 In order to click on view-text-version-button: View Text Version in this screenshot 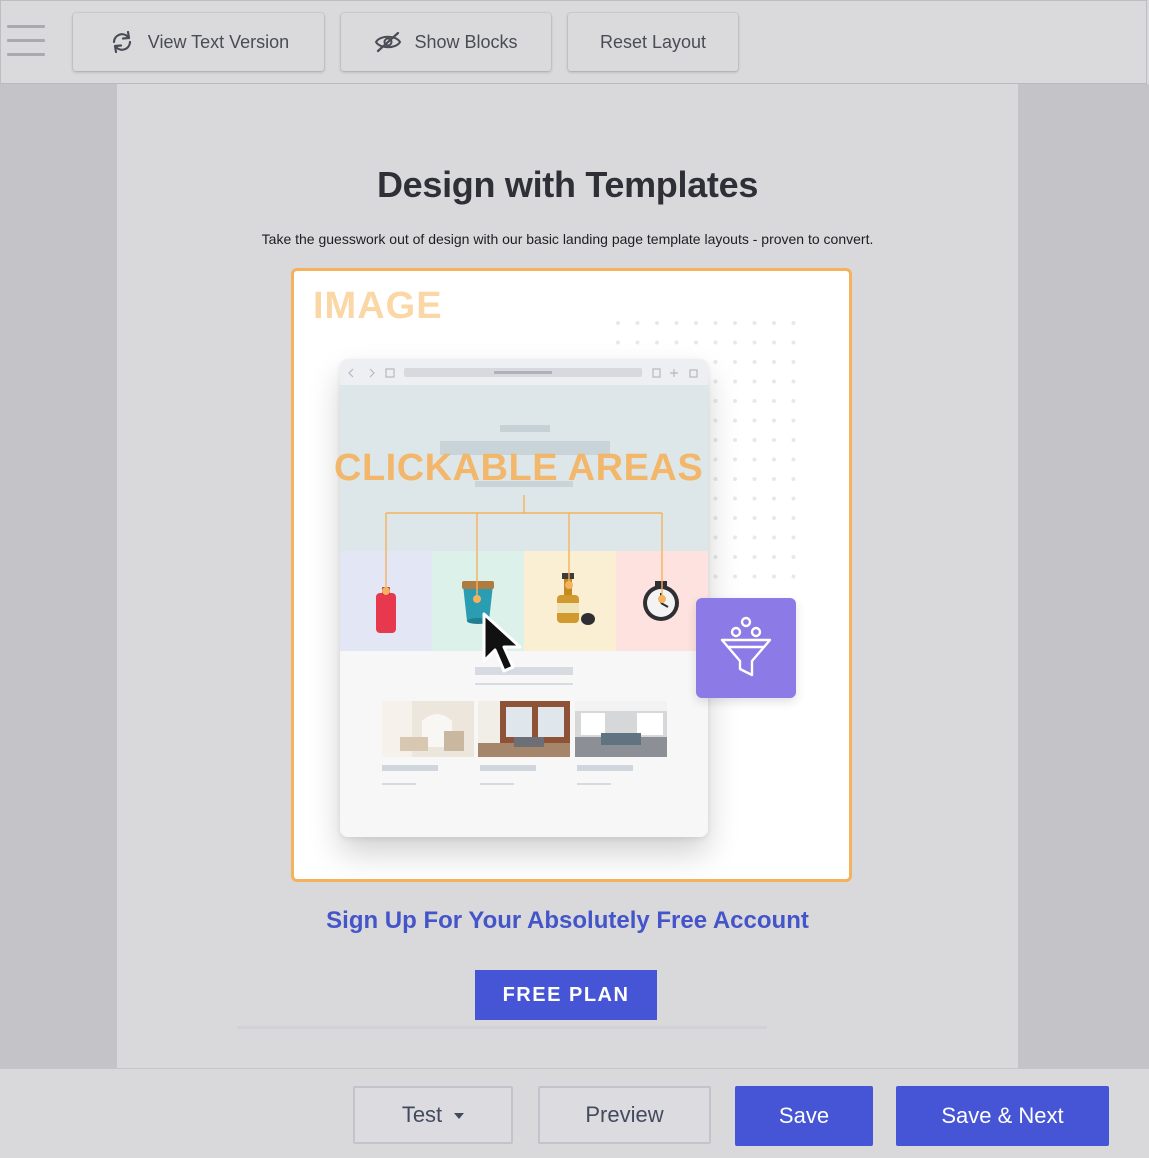, I will do `click(198, 42)`.